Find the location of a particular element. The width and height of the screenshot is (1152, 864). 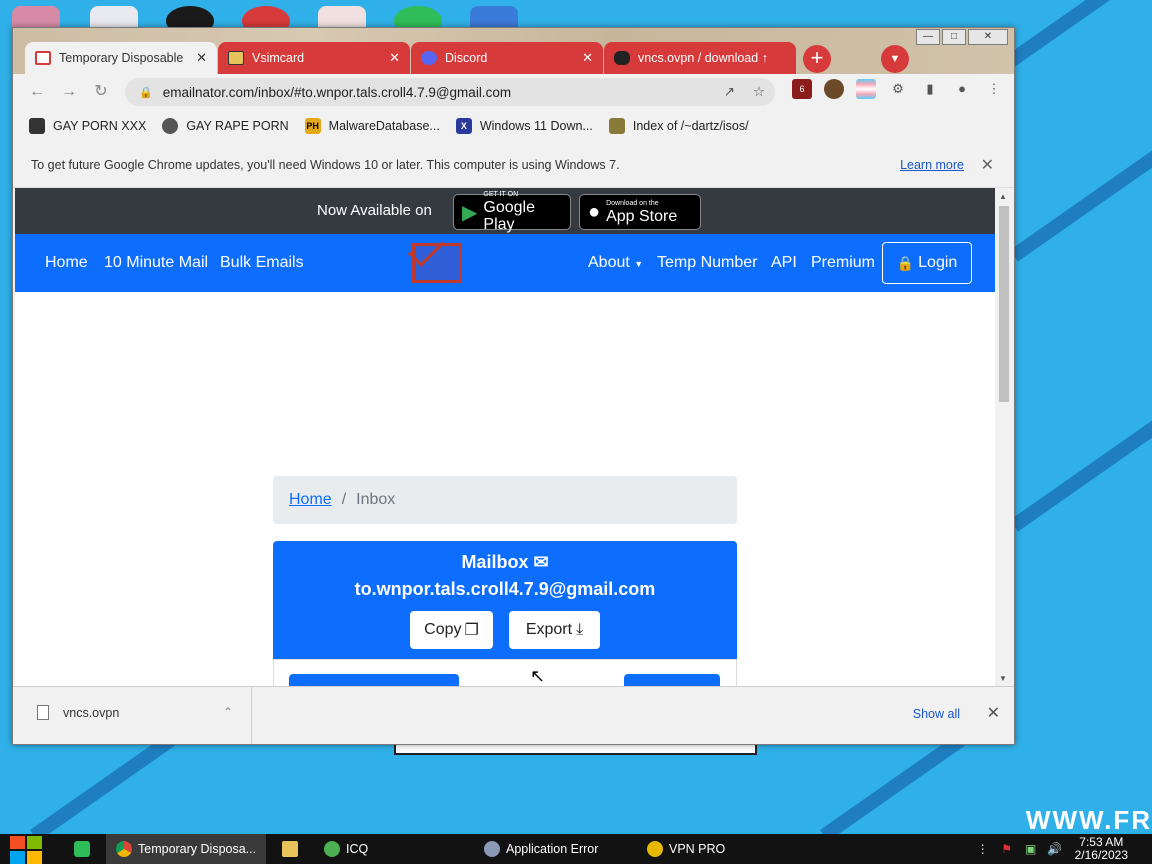

bookmark-item: Index of /~dartz/isos/ is located at coordinates (678, 126).